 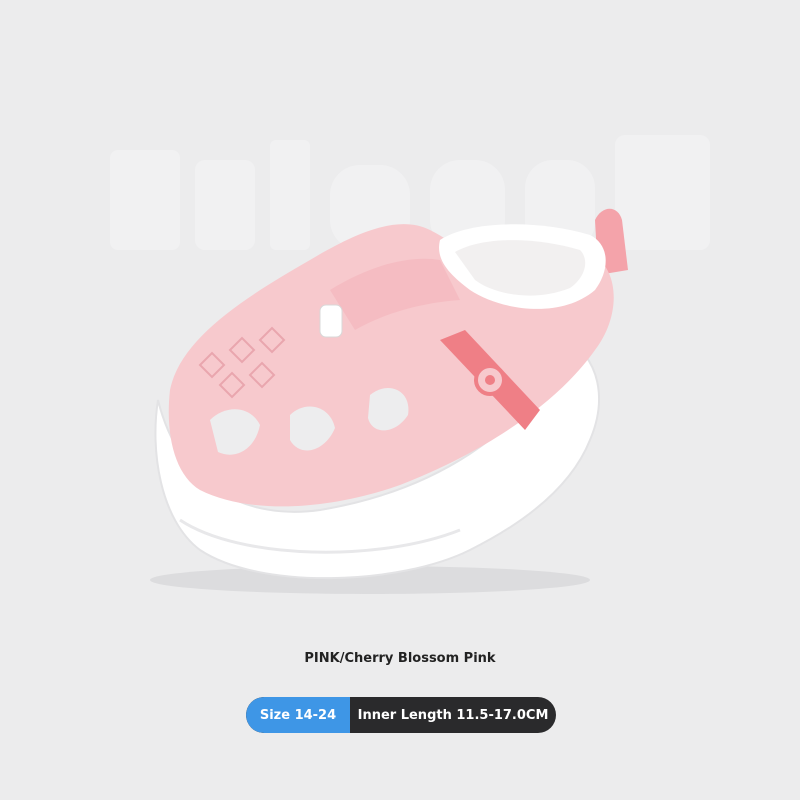 What do you see at coordinates (453, 715) in the screenshot?
I see `inner-length-label: Inner Length 11.5-17.0CM` at bounding box center [453, 715].